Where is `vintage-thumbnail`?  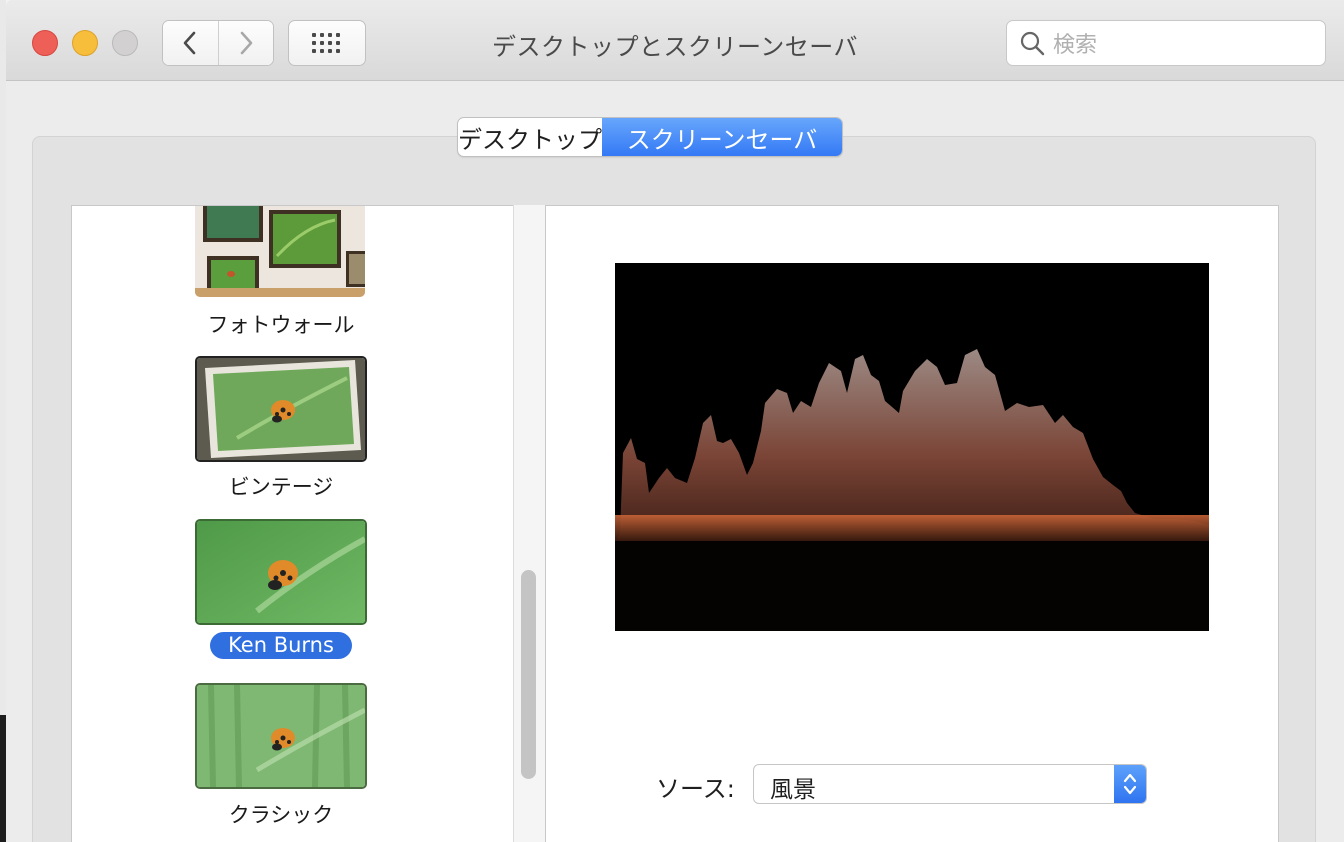 vintage-thumbnail is located at coordinates (281, 409).